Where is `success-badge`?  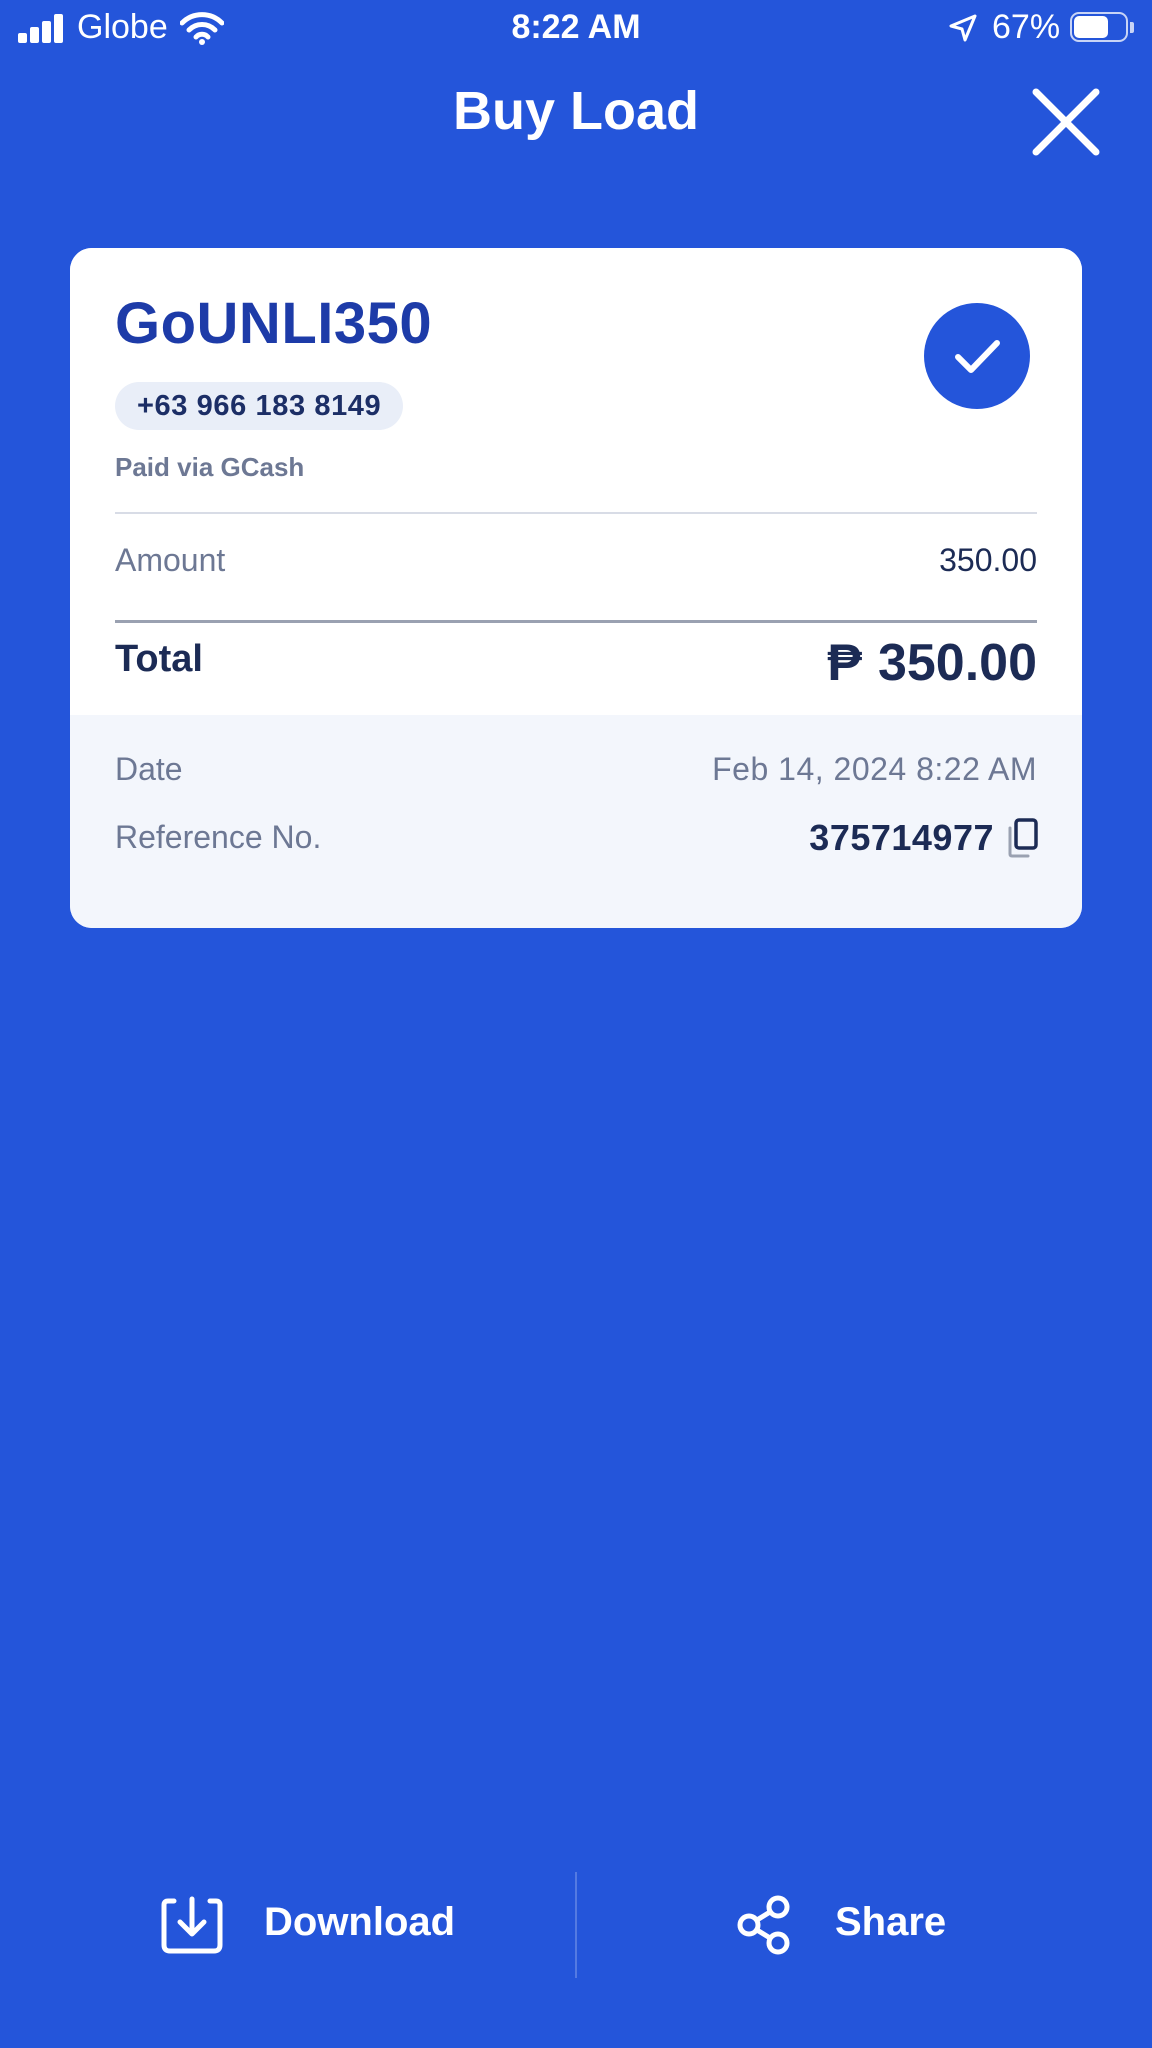
success-badge is located at coordinates (977, 356).